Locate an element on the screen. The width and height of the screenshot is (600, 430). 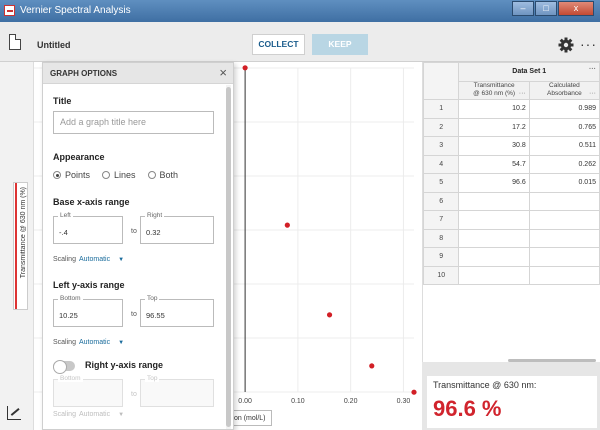
transmittance-cell: 17.2 is located at coordinates (494, 127).